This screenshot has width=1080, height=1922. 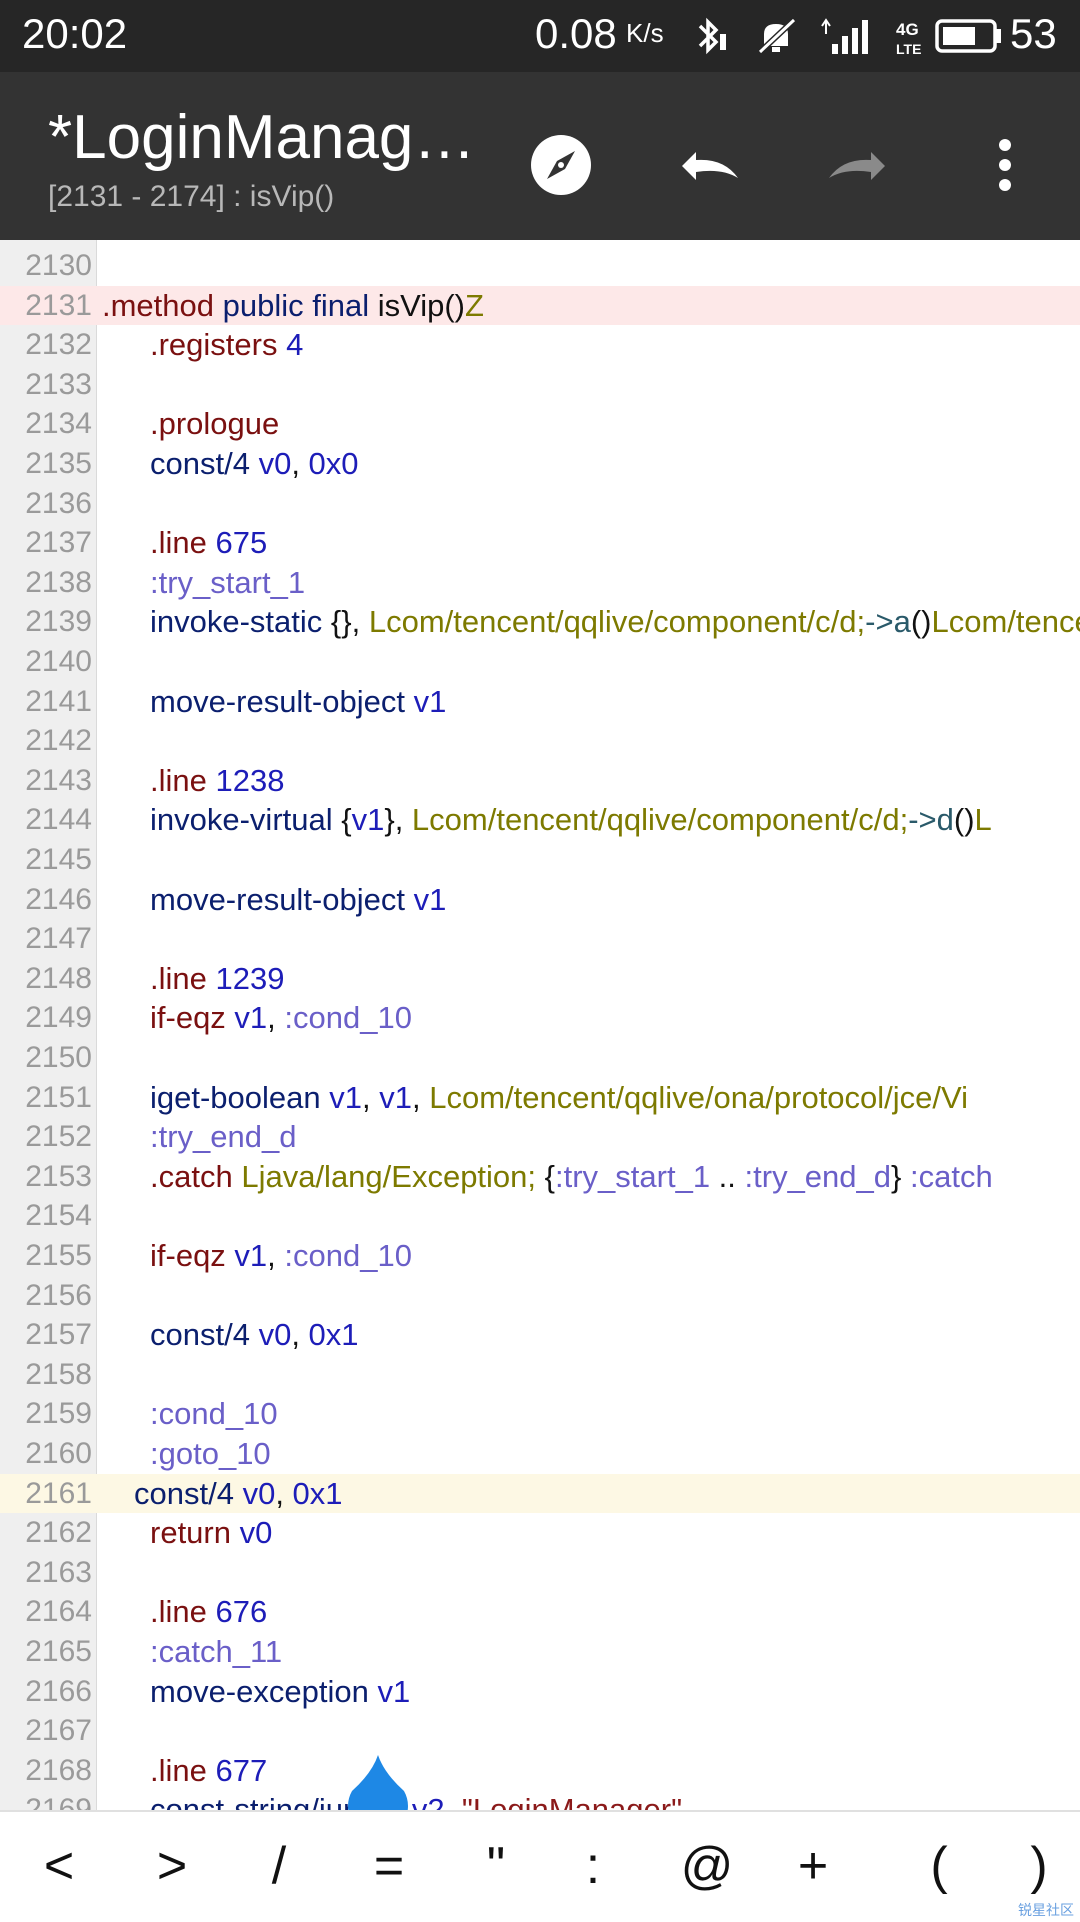 What do you see at coordinates (58, 1335) in the screenshot?
I see `line-number: 2157` at bounding box center [58, 1335].